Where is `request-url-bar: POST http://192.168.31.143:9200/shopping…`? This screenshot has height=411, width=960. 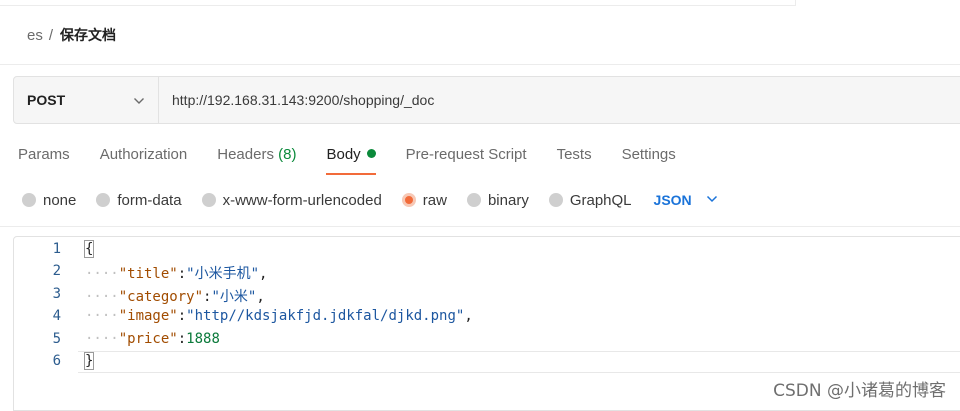
request-url-bar: POST http://192.168.31.143:9200/shopping… is located at coordinates (486, 100).